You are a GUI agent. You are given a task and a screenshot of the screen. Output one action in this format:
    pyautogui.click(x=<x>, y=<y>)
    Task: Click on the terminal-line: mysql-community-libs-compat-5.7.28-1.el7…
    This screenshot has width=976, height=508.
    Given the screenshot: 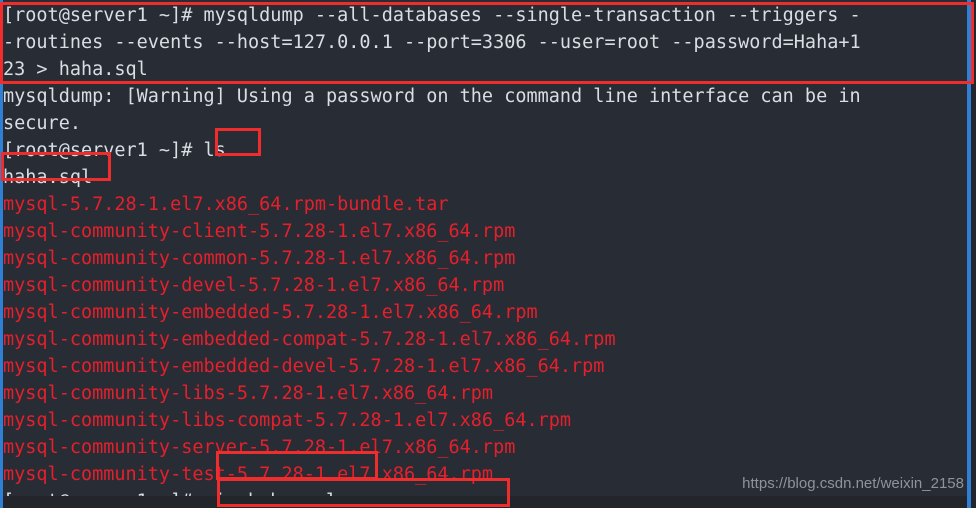 What is the action you would take?
    pyautogui.click(x=287, y=420)
    